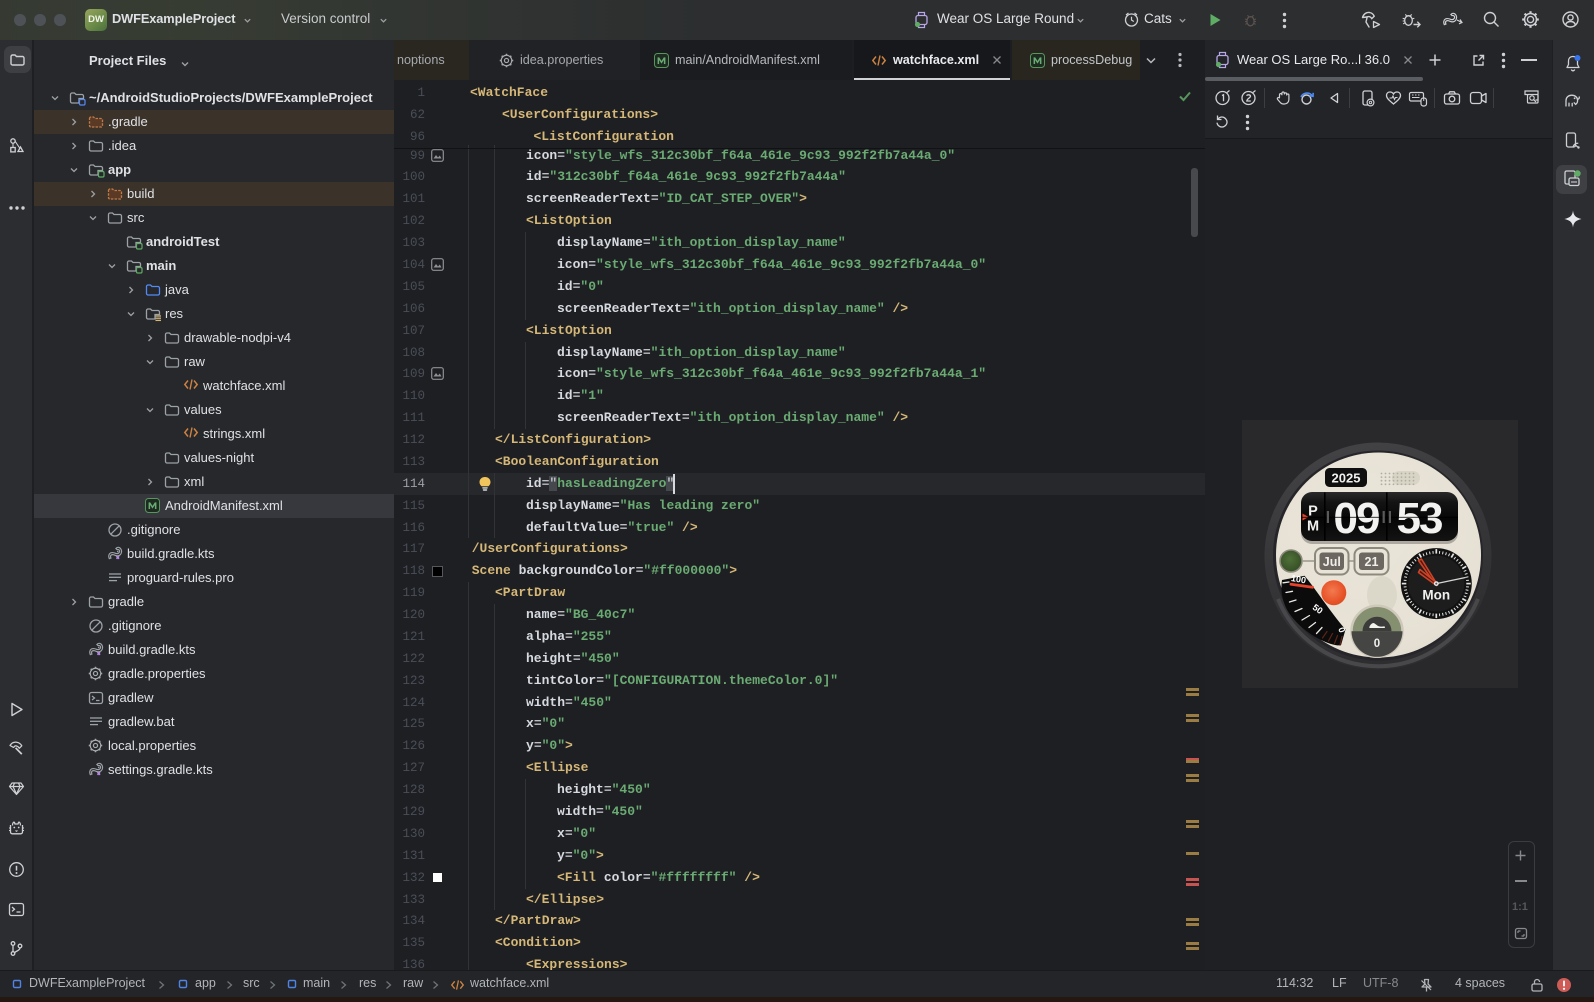  Describe the element at coordinates (1419, 518) in the screenshot. I see `svg-text: 53` at that location.